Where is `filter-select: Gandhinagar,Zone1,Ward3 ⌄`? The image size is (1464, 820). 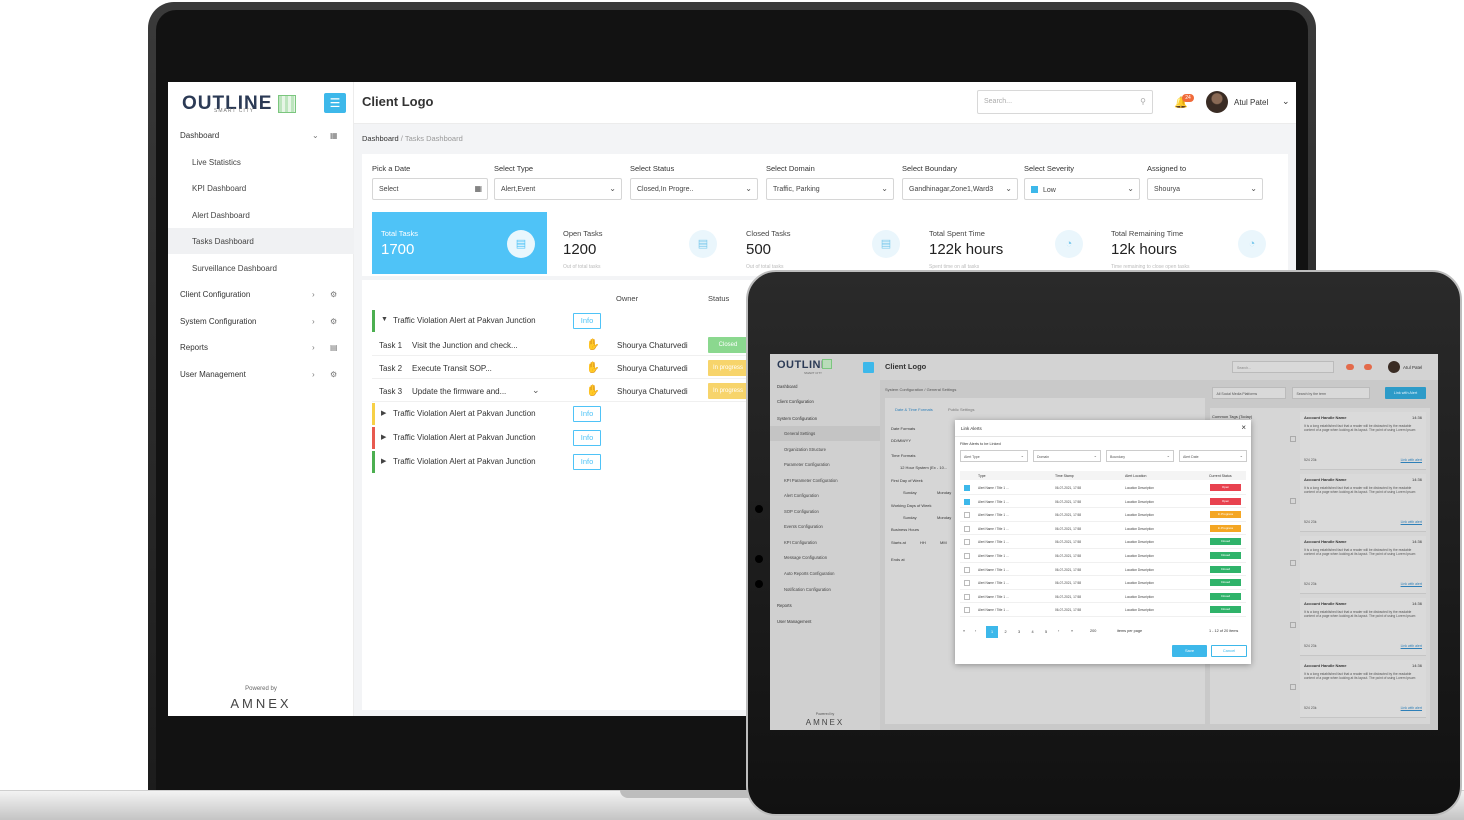 filter-select: Gandhinagar,Zone1,Ward3 ⌄ is located at coordinates (960, 189).